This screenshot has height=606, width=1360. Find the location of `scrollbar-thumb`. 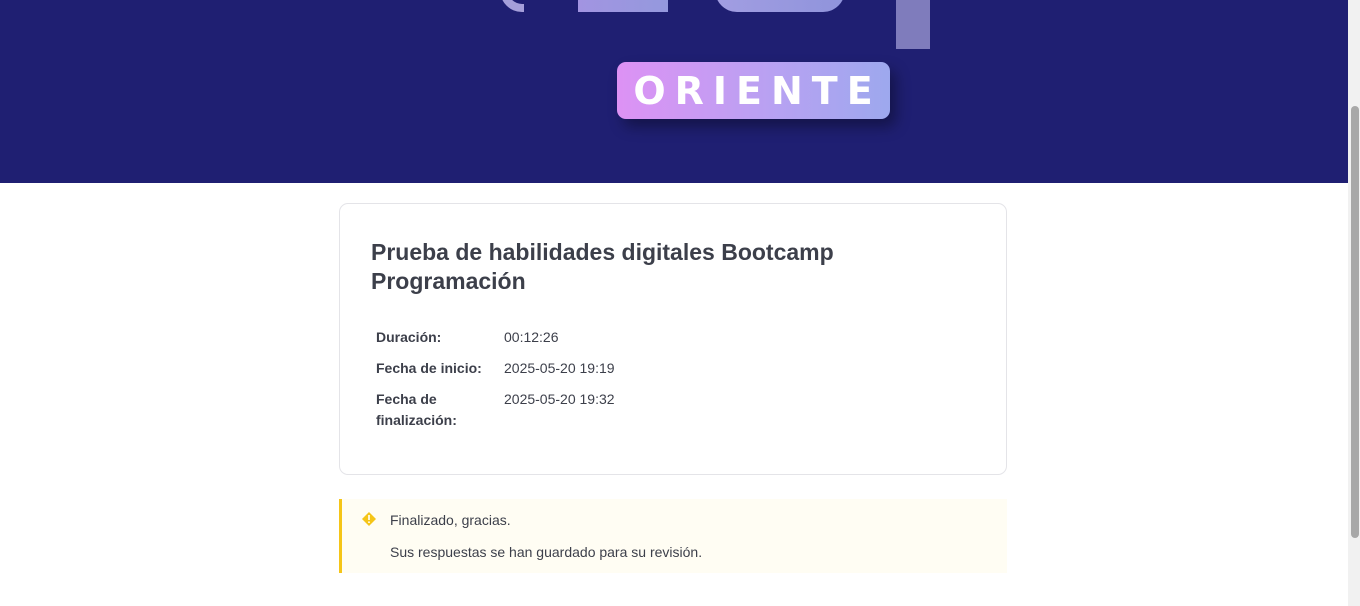

scrollbar-thumb is located at coordinates (1355, 322).